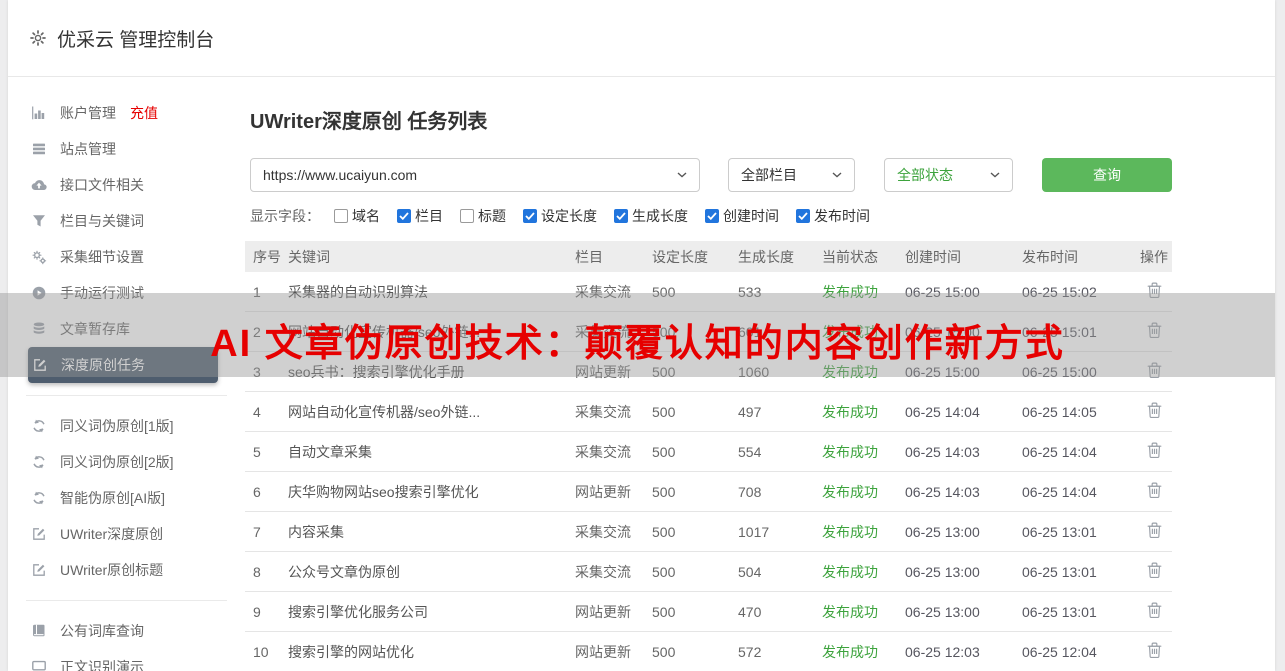  I want to click on sidebar-item-article-cache: 文章暂存库, so click(126, 329).